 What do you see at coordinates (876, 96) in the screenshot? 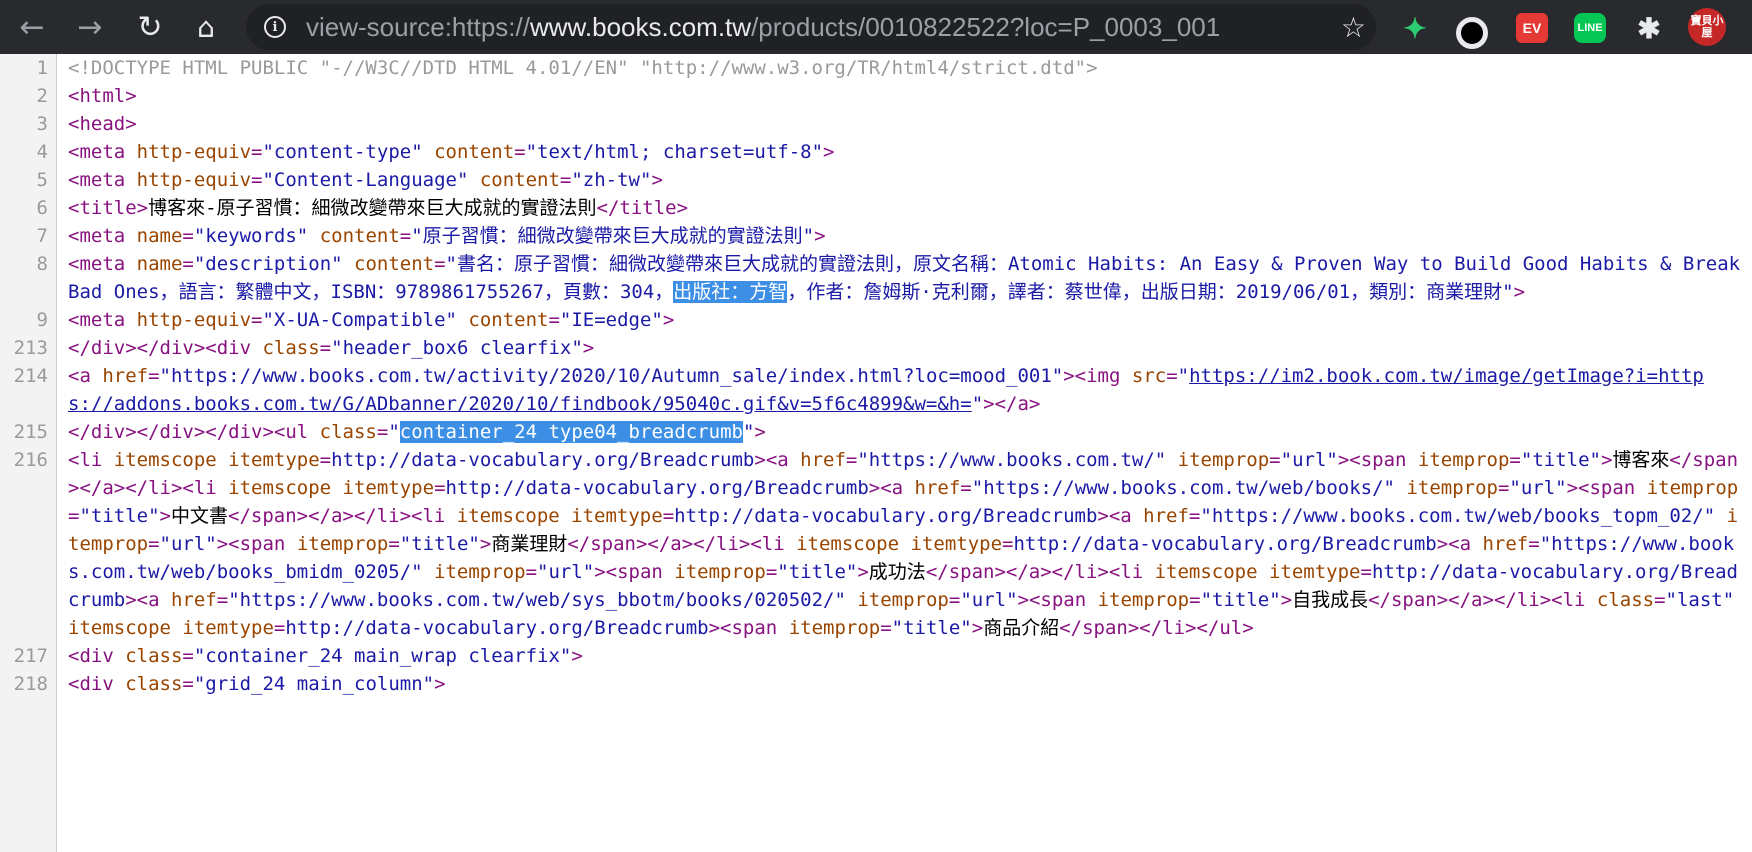
I see `source-line: 2 <html>` at bounding box center [876, 96].